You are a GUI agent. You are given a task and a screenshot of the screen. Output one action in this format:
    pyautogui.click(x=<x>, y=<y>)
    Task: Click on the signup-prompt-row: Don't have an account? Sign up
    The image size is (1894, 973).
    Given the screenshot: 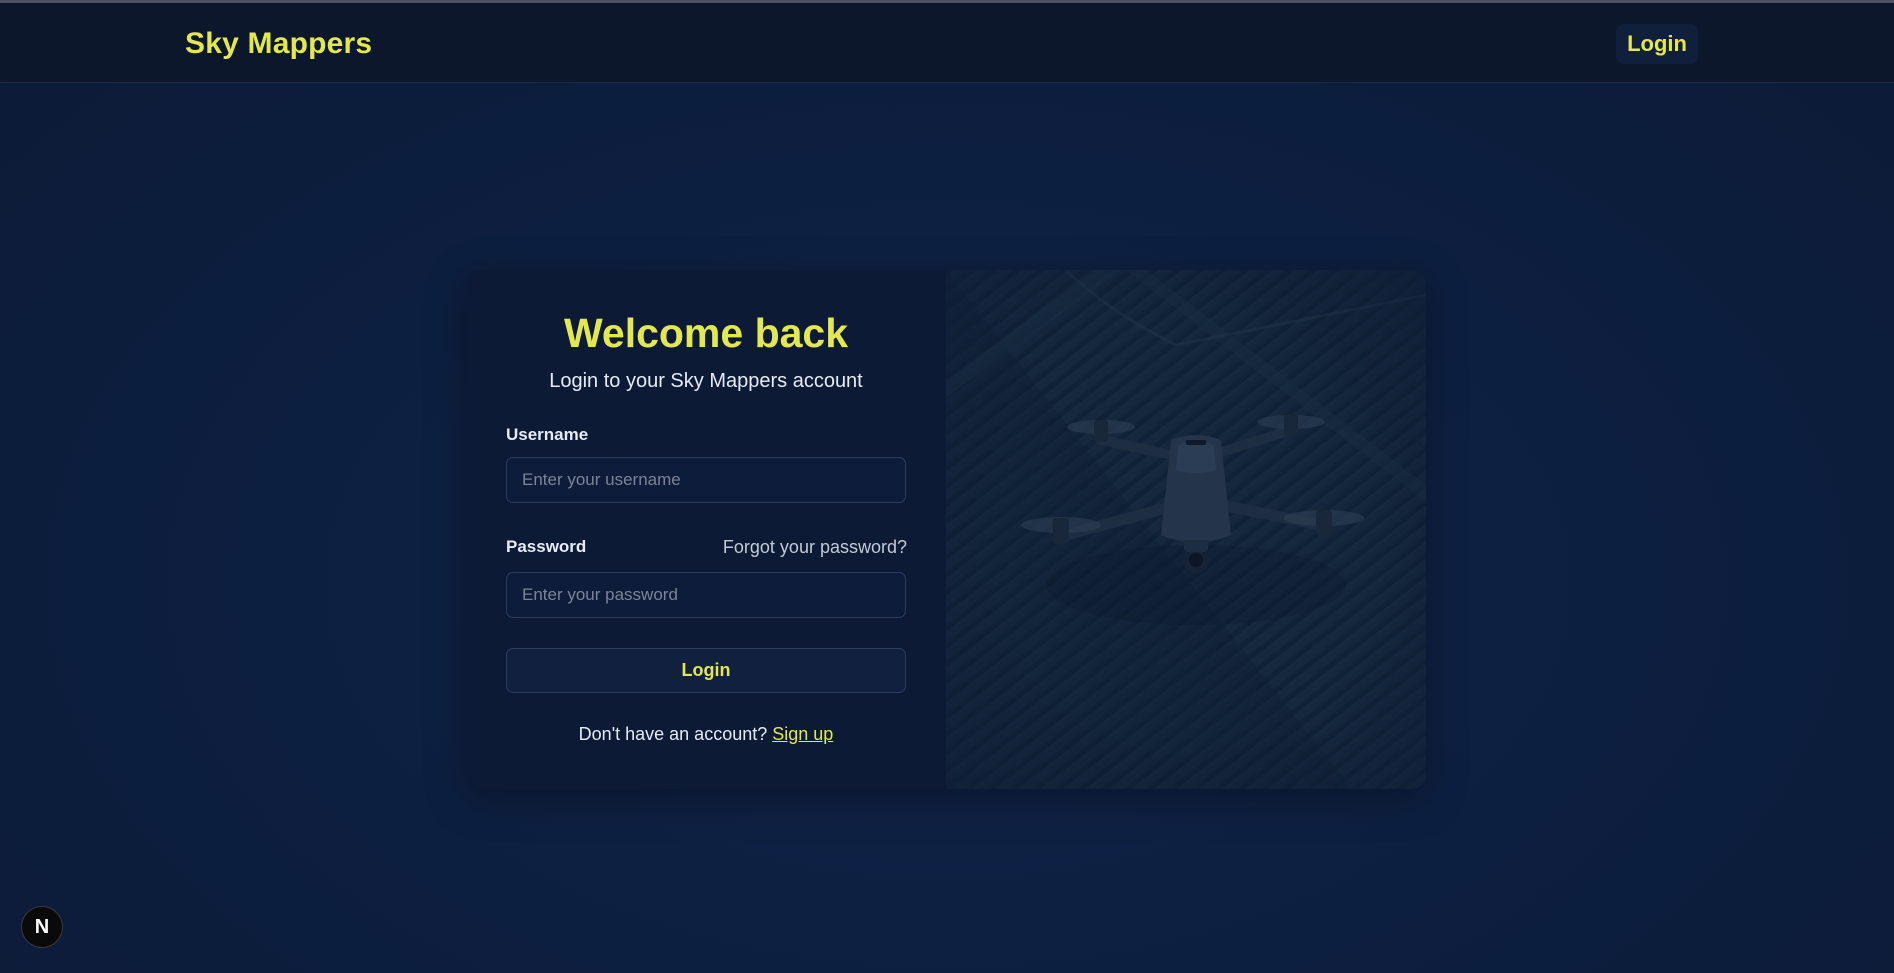 What is the action you would take?
    pyautogui.click(x=706, y=734)
    